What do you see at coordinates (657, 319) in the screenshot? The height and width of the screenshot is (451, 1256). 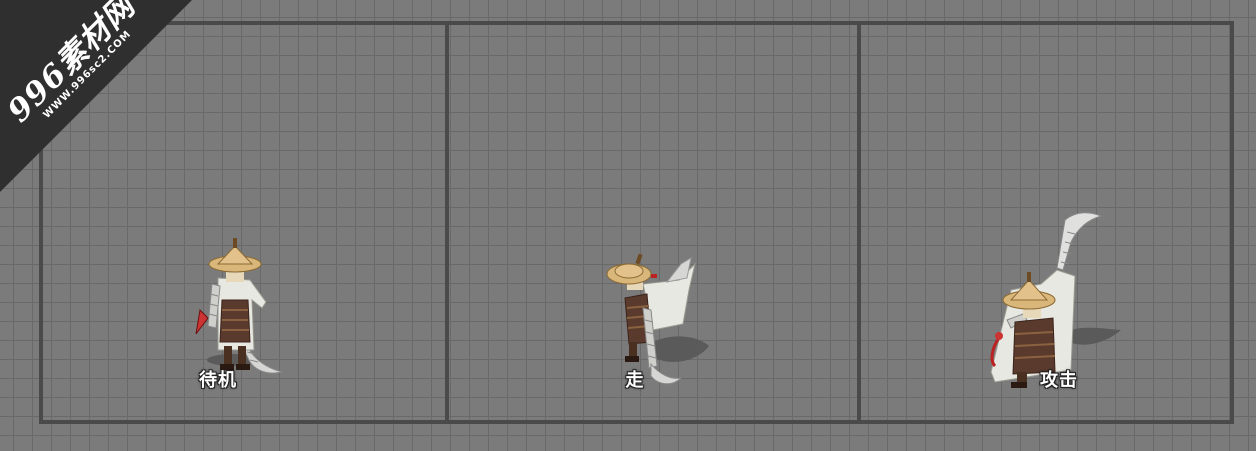 I see `character-walk-sprite` at bounding box center [657, 319].